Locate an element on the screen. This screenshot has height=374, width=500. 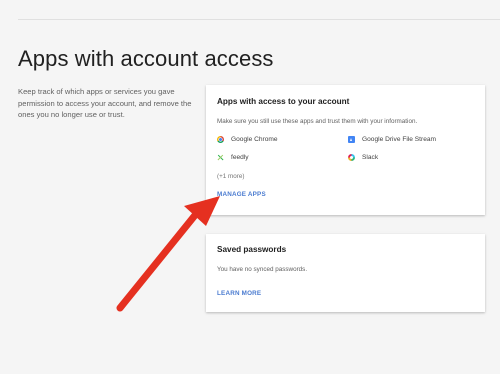
app-name: Slack is located at coordinates (370, 157).